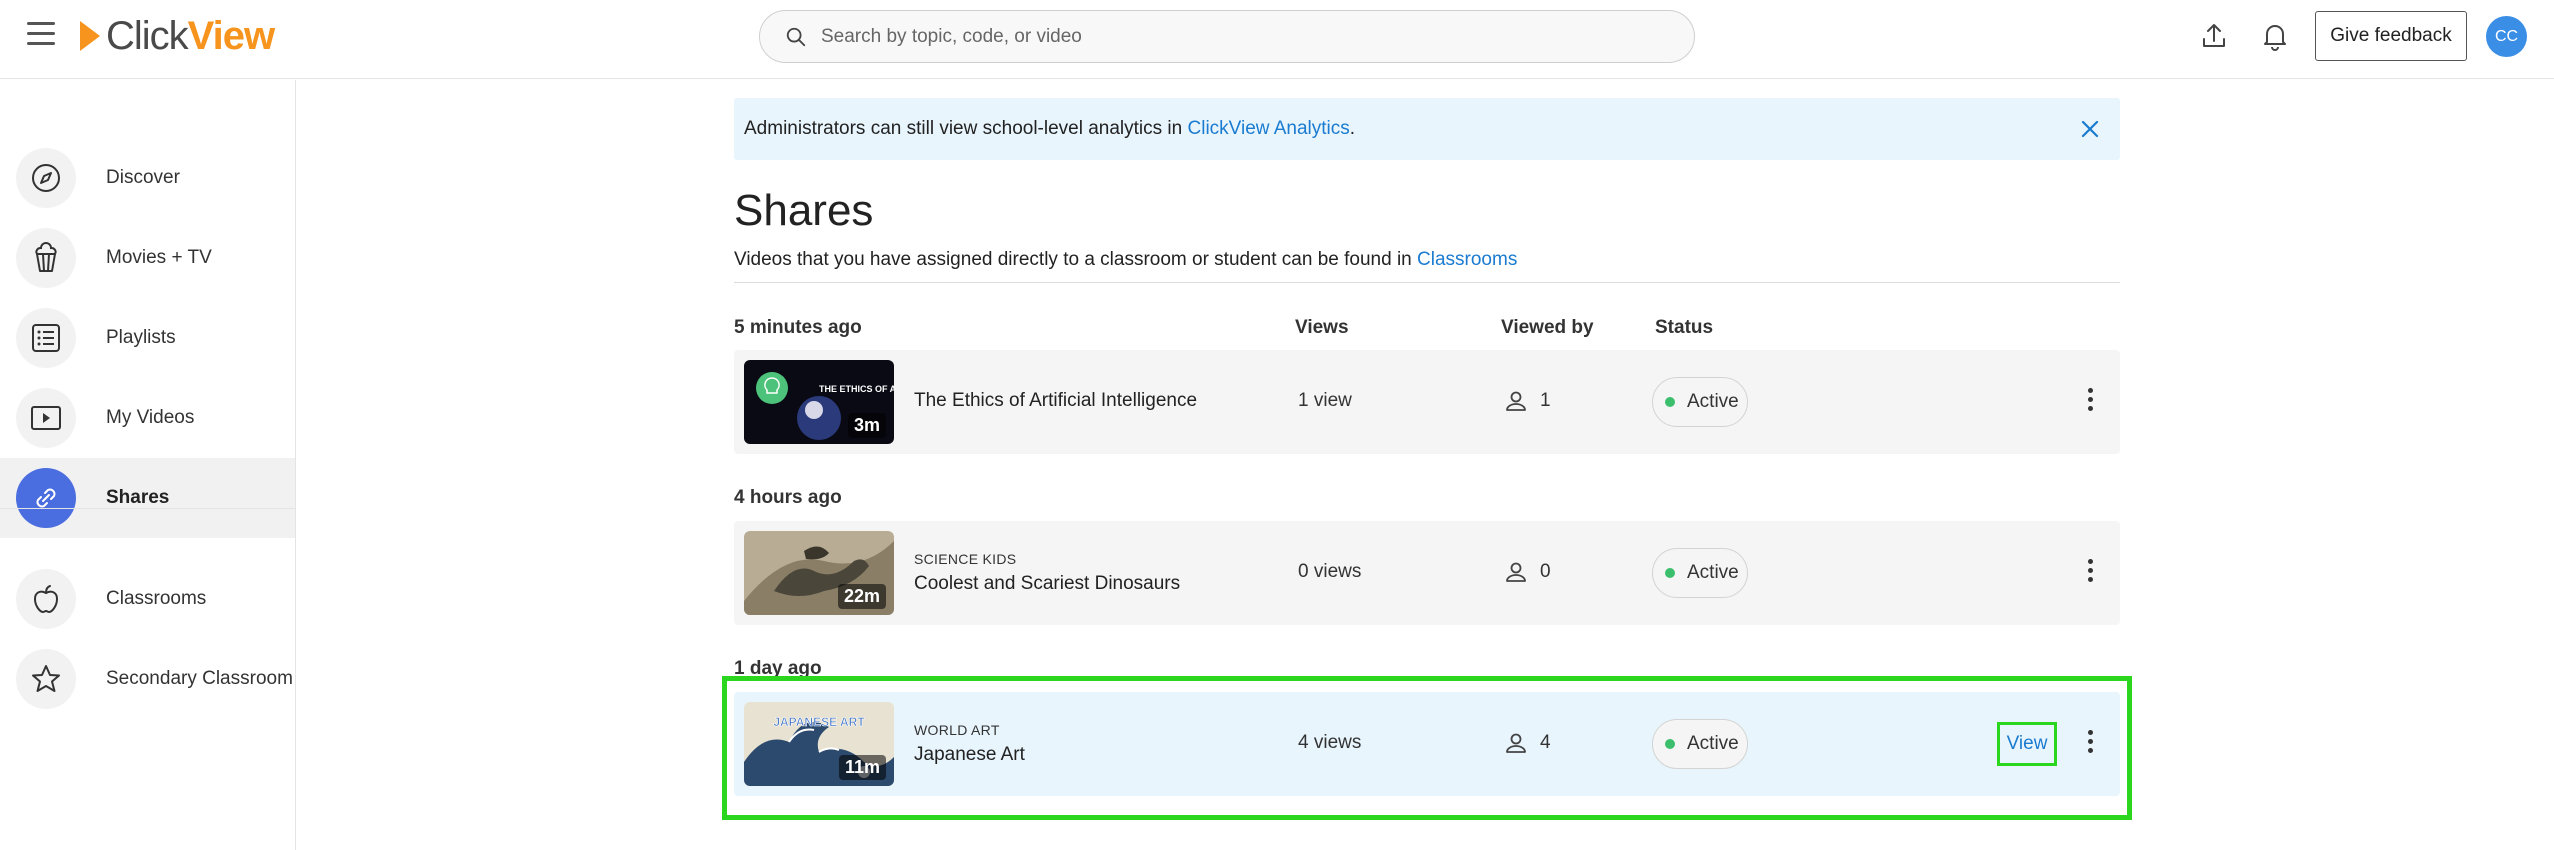  I want to click on column-header-status: Status, so click(1684, 327).